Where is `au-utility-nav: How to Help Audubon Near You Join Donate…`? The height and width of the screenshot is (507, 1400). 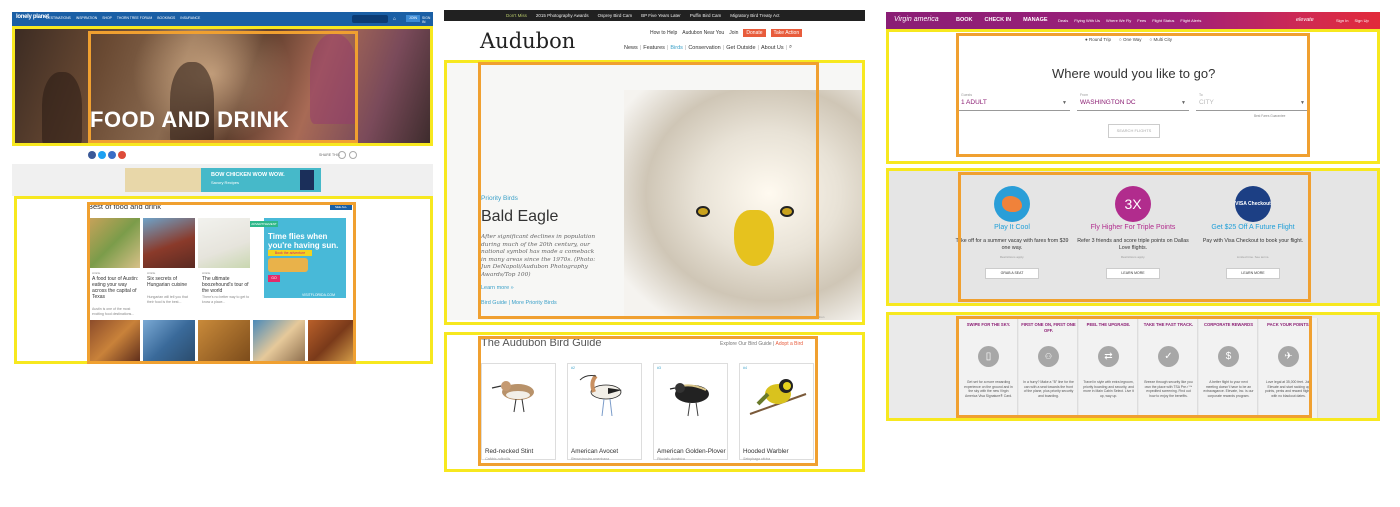
au-utility-nav: How to Help Audubon Near You Join Donate… is located at coordinates (726, 33).